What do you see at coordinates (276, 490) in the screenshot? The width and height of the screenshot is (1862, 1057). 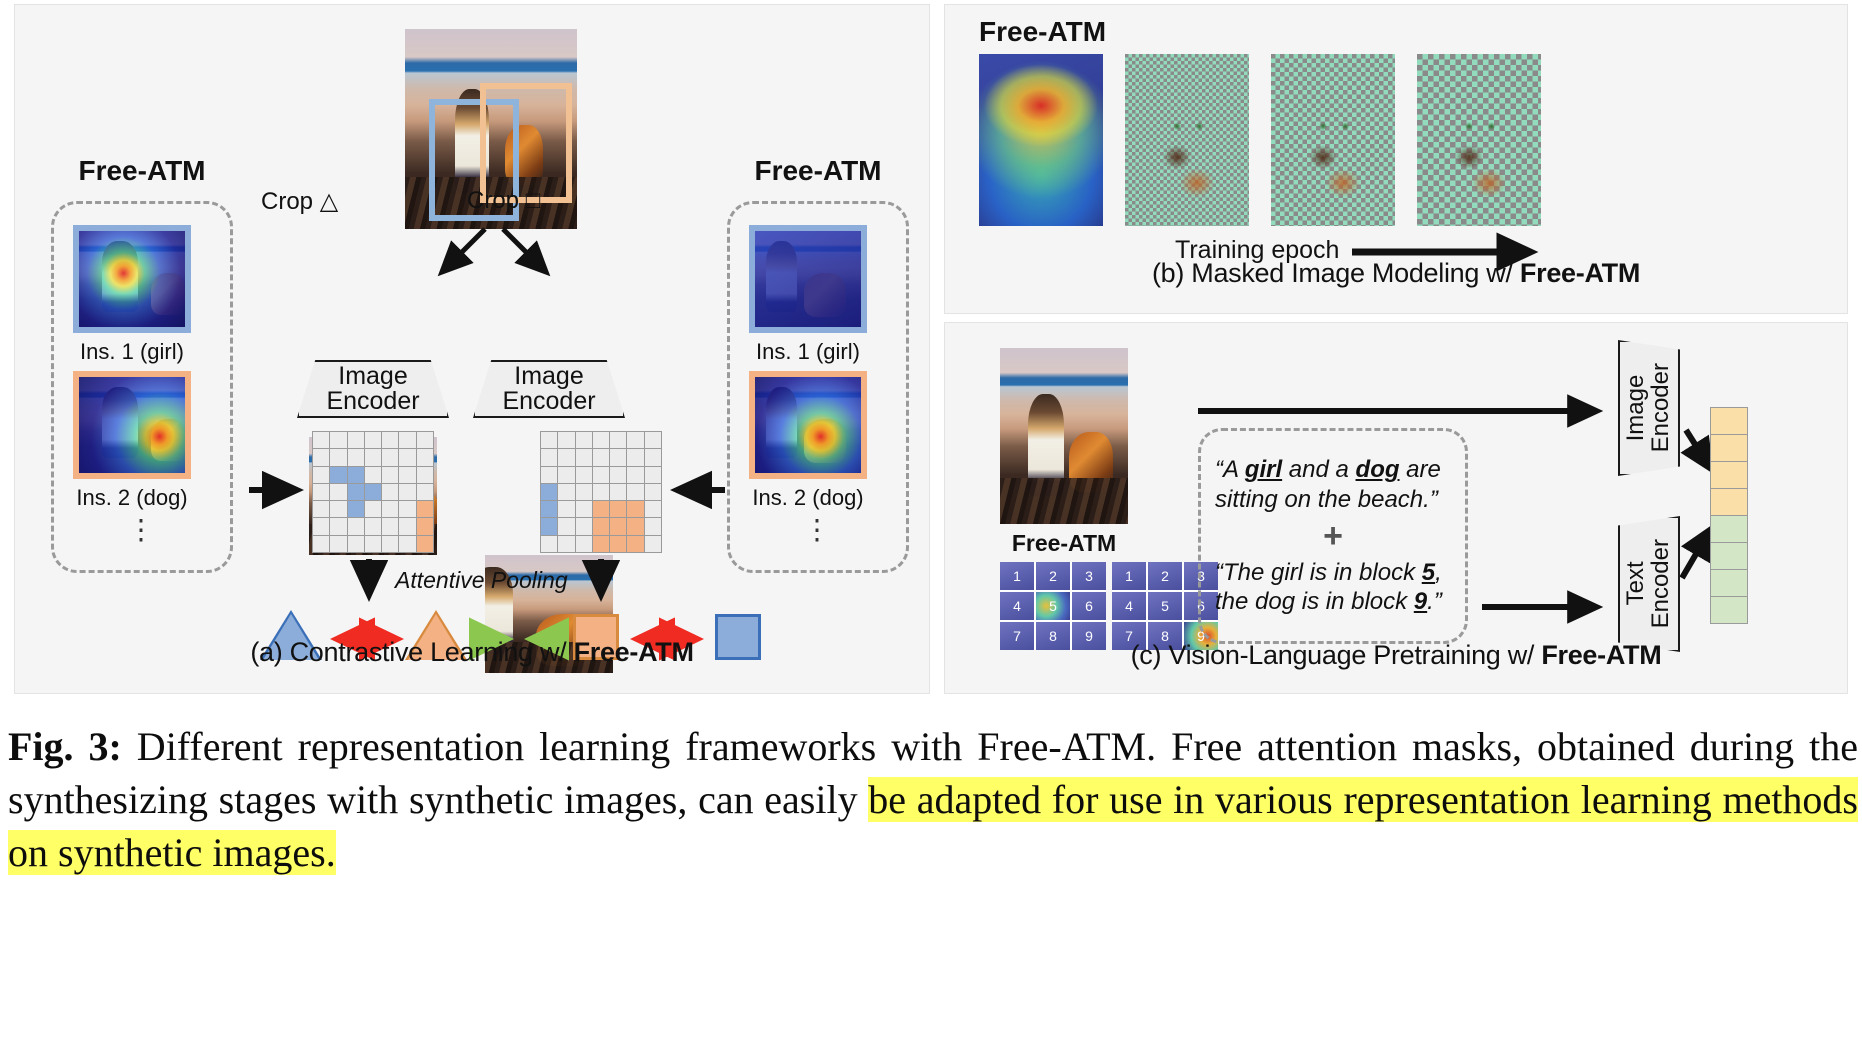 I see `arrow-into-grid-left` at bounding box center [276, 490].